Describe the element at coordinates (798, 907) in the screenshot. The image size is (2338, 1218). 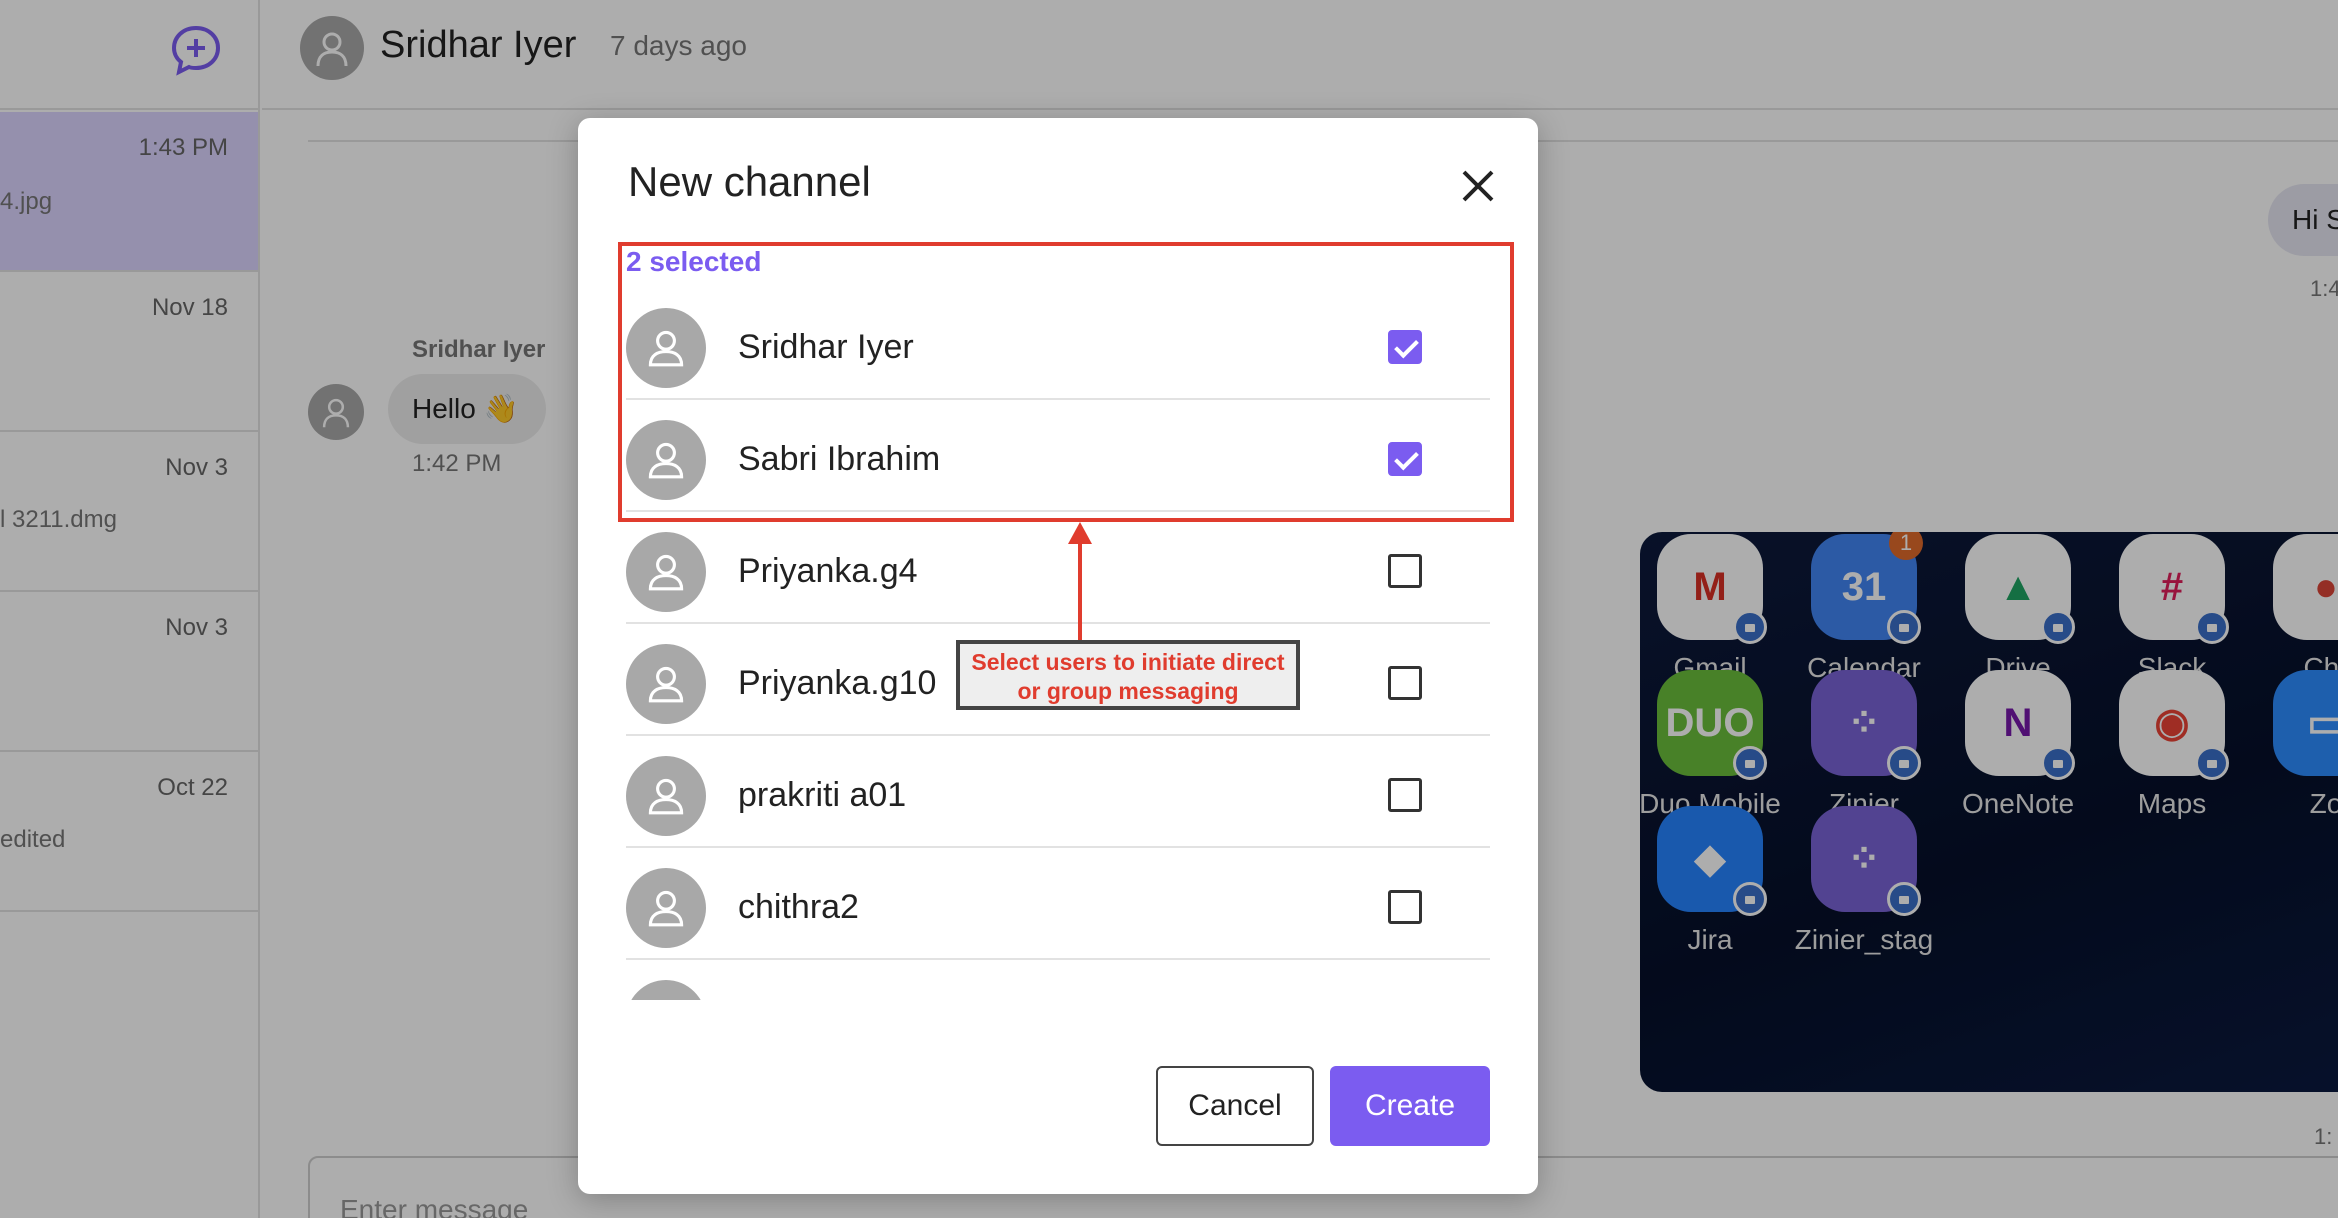
I see `user-name: chithra2` at that location.